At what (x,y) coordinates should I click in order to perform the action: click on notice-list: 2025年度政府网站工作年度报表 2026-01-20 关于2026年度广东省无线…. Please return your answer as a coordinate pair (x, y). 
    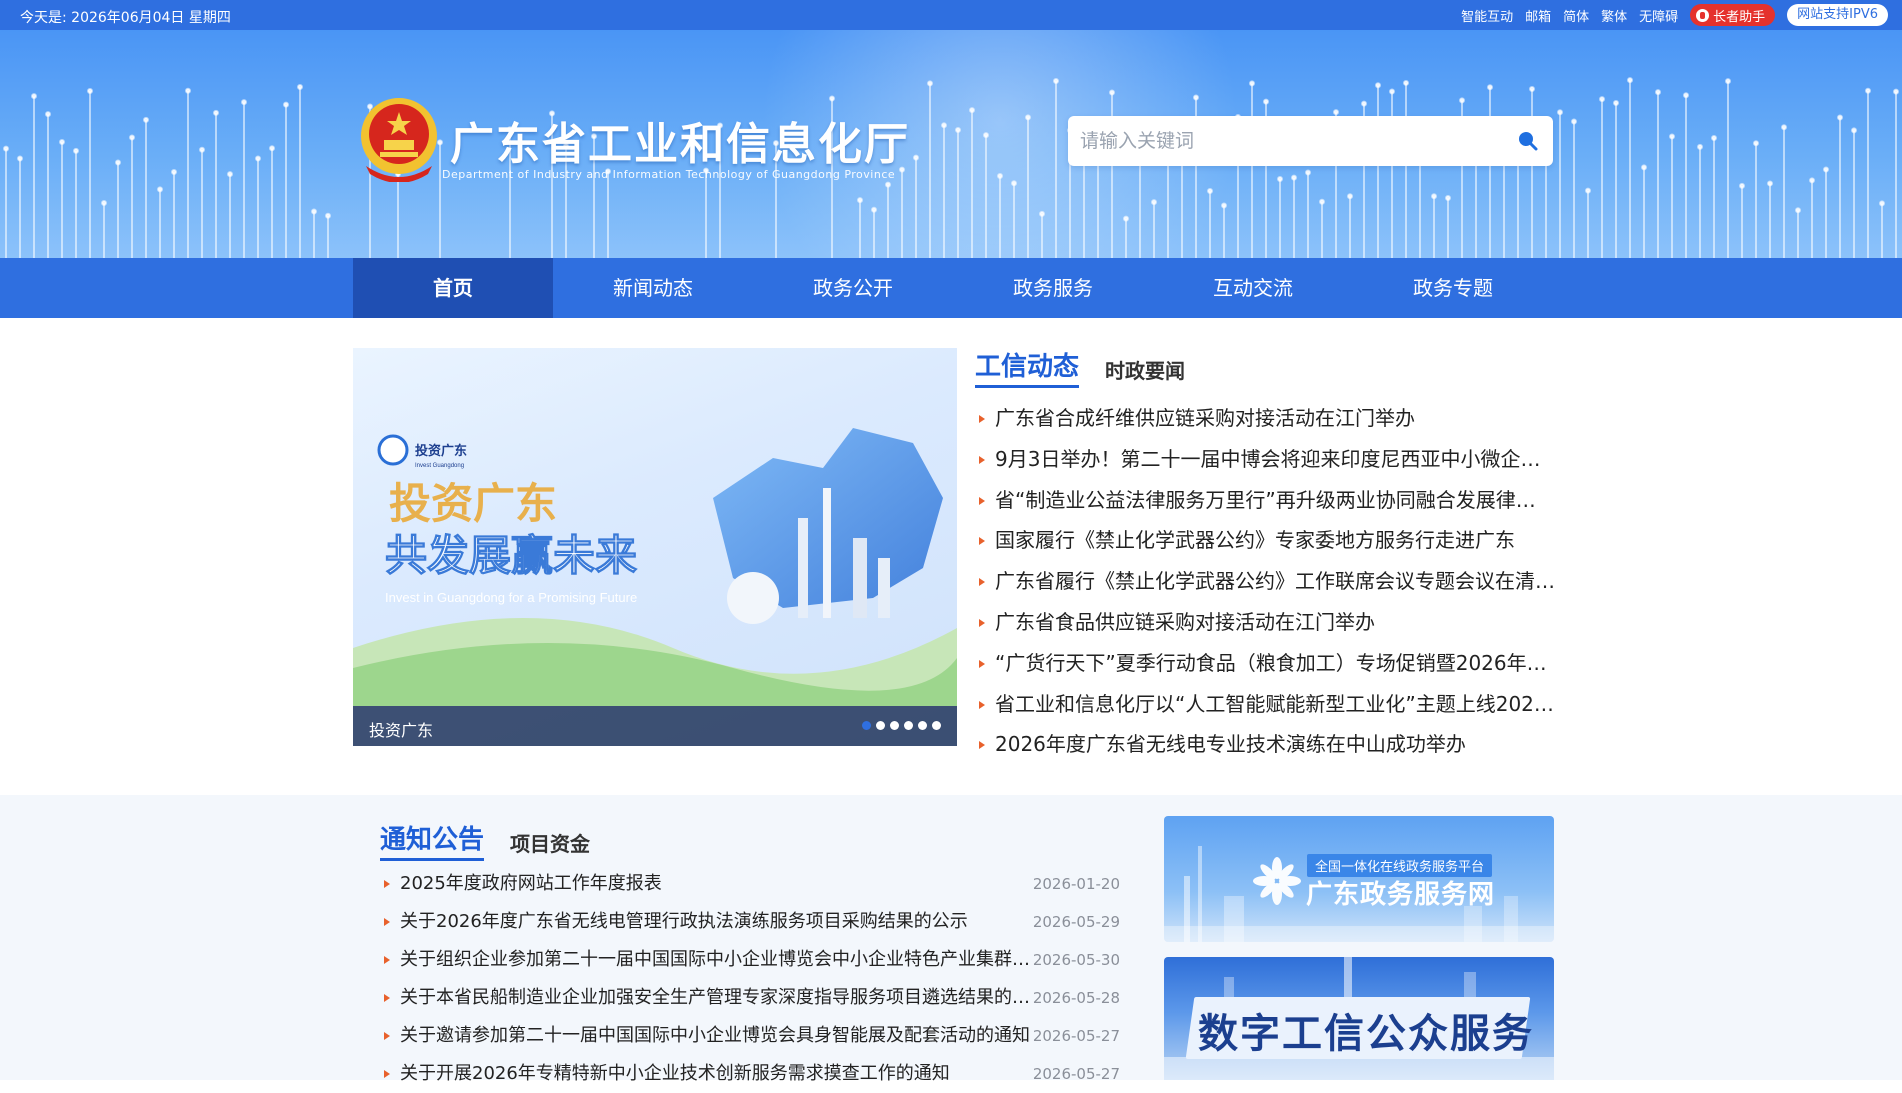
    Looking at the image, I should click on (750, 979).